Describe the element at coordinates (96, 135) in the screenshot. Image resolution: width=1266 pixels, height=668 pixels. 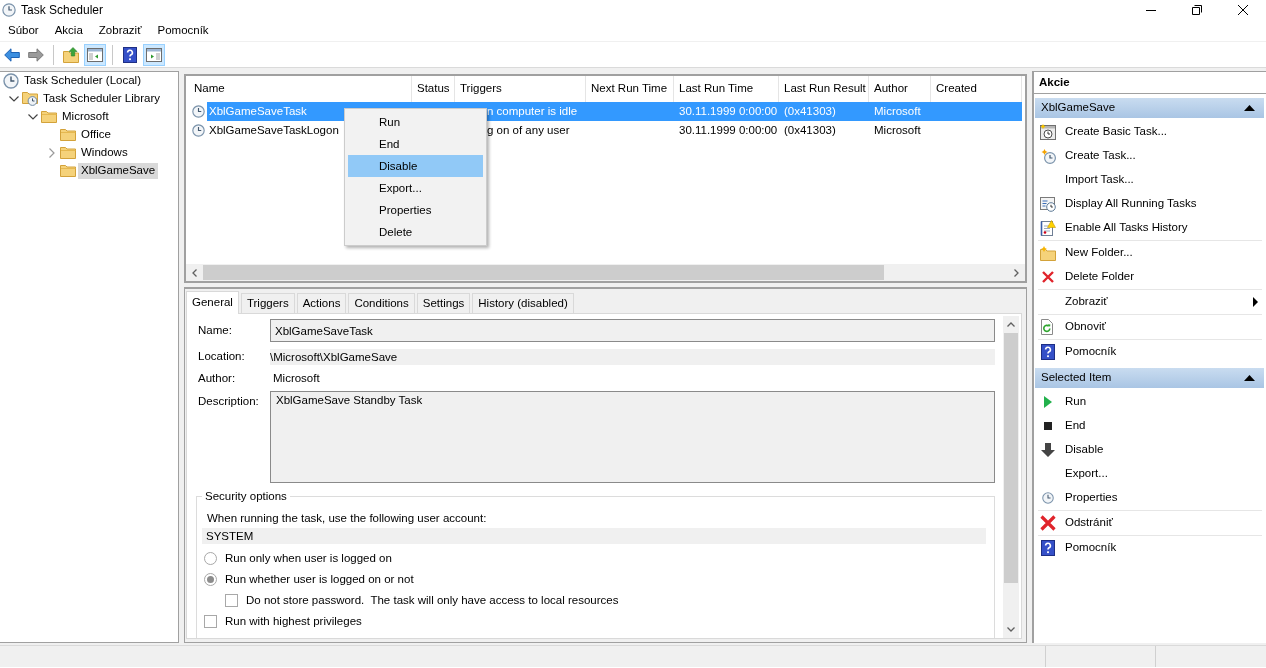
I see `tree-item: Office` at that location.